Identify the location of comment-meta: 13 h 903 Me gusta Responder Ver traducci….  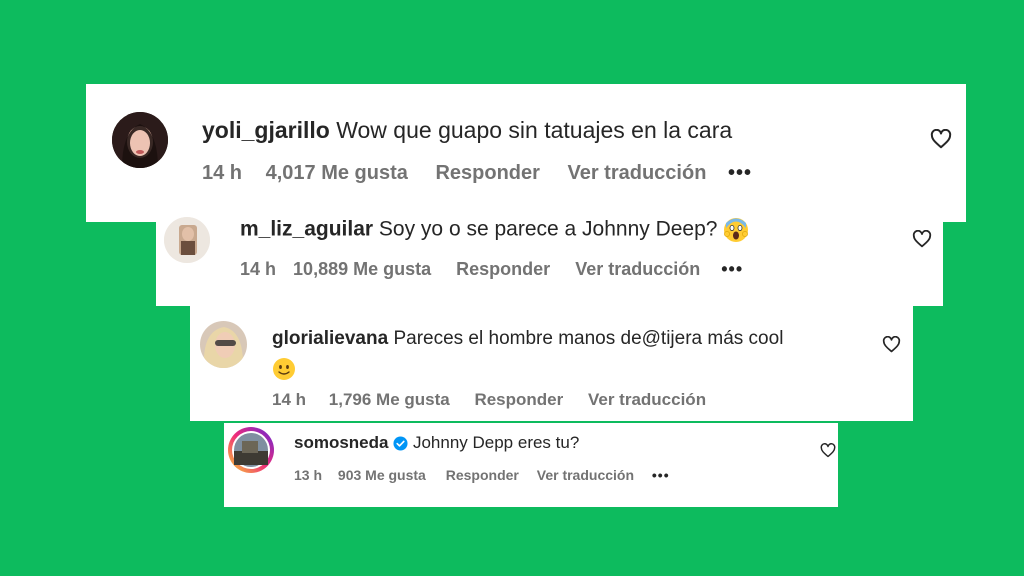
(482, 475).